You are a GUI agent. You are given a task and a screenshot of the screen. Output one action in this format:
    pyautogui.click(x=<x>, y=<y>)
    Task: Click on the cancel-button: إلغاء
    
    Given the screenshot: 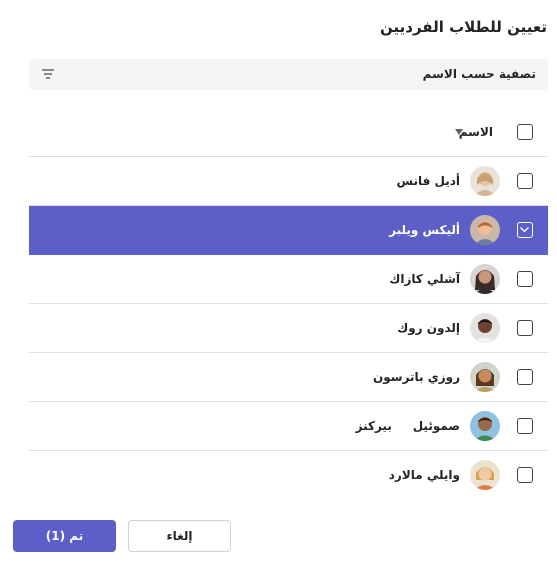 What is the action you would take?
    pyautogui.click(x=179, y=536)
    